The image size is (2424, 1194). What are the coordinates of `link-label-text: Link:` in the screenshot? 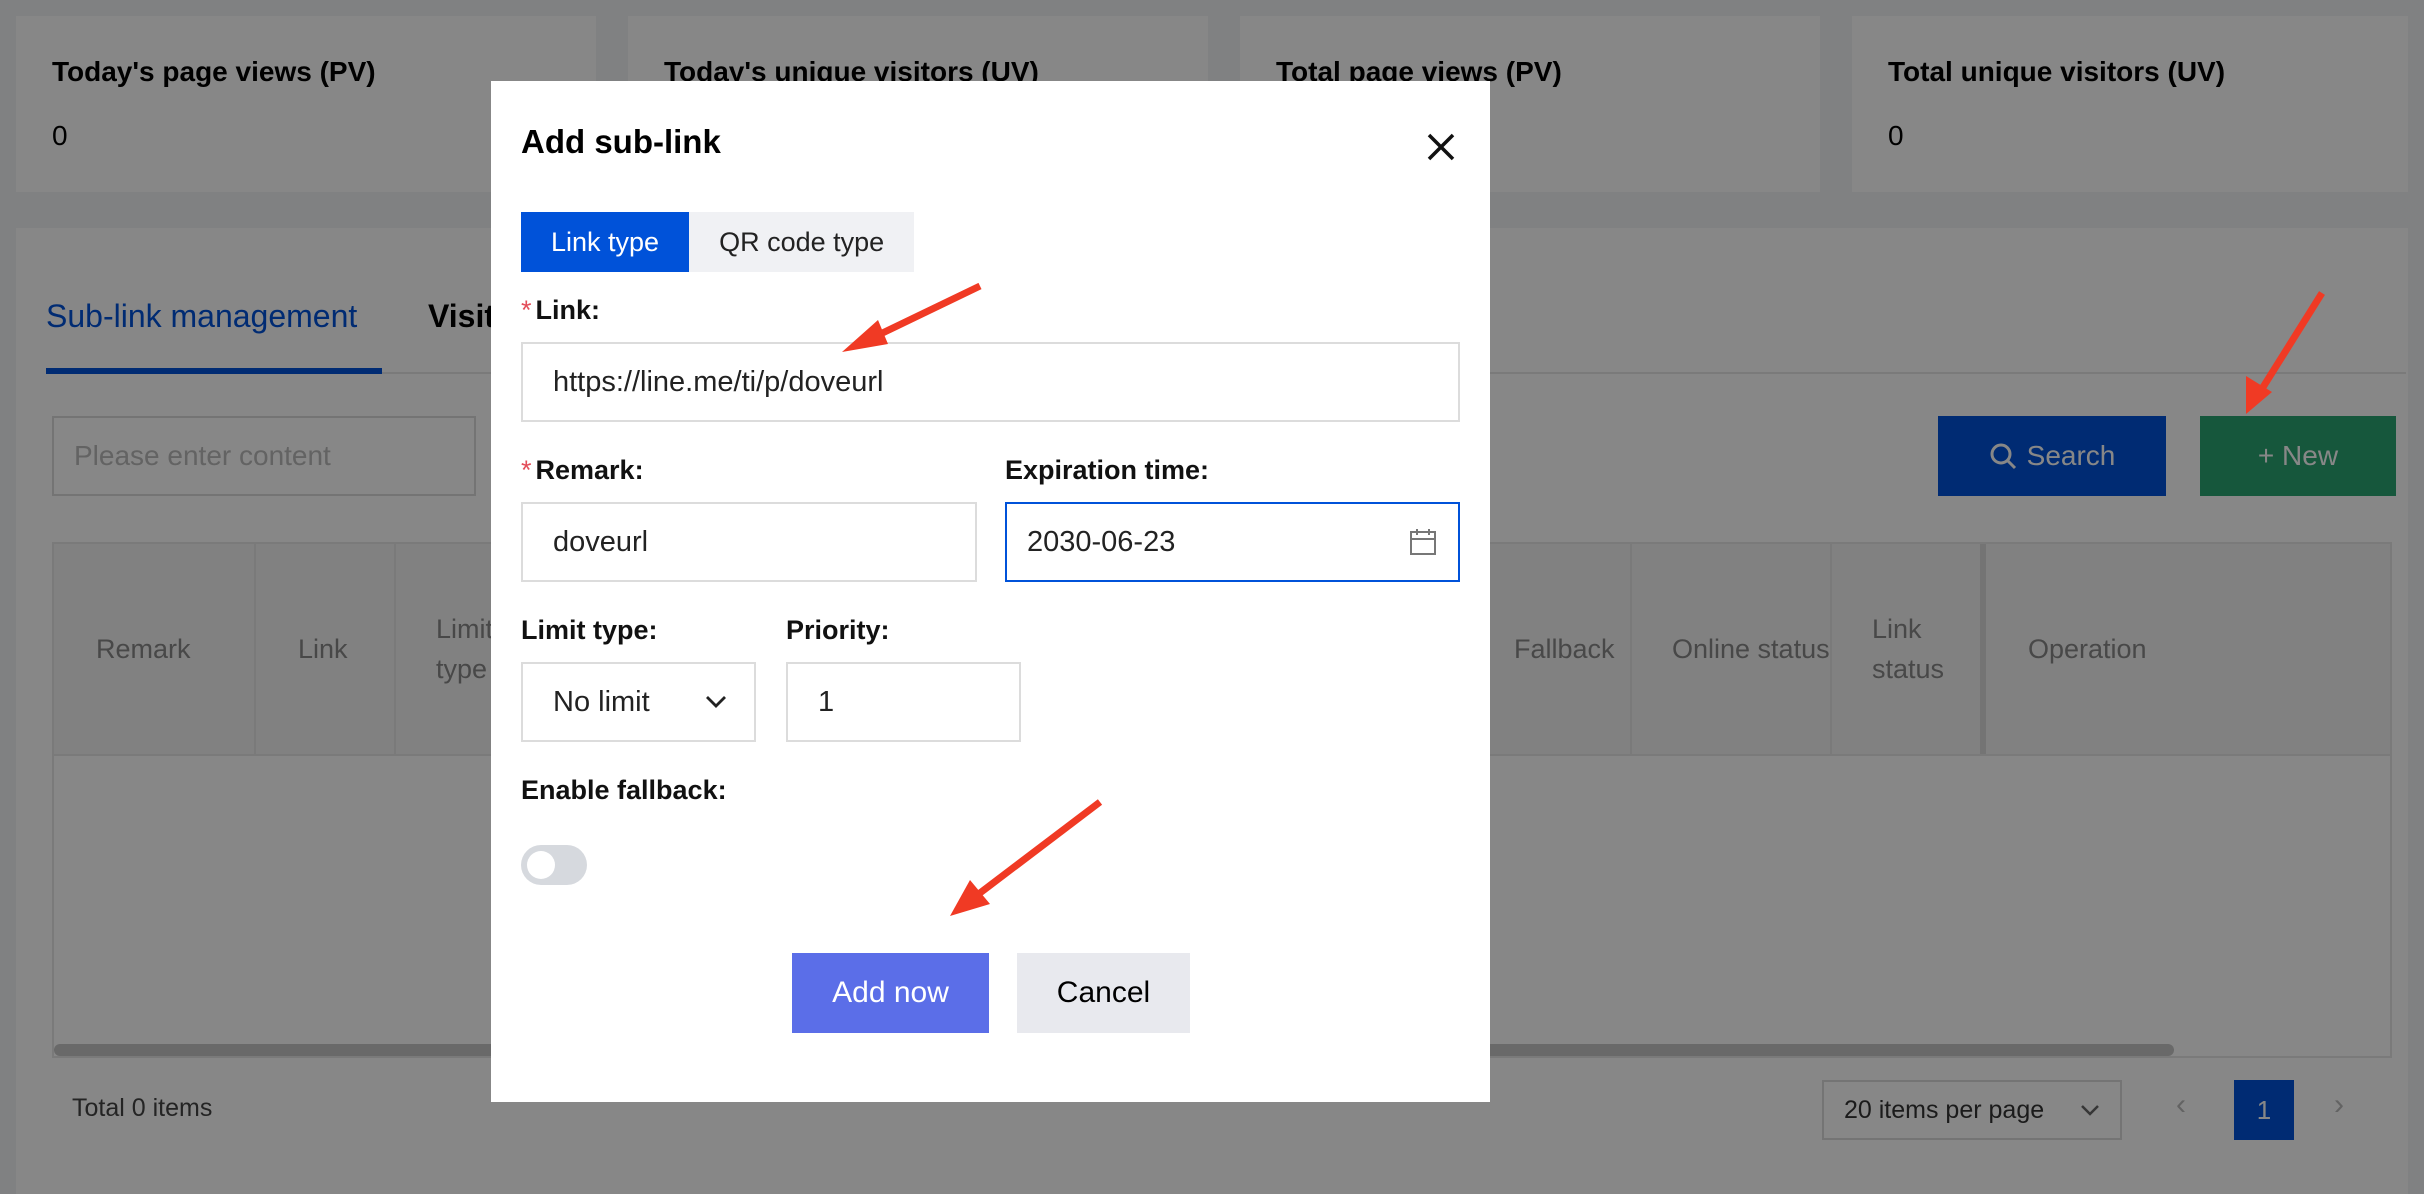 It's located at (568, 310).